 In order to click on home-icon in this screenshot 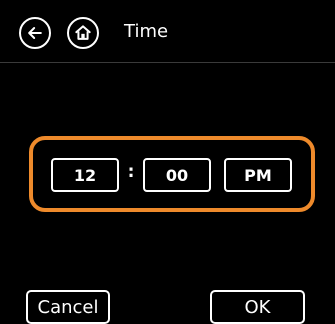, I will do `click(83, 32)`.